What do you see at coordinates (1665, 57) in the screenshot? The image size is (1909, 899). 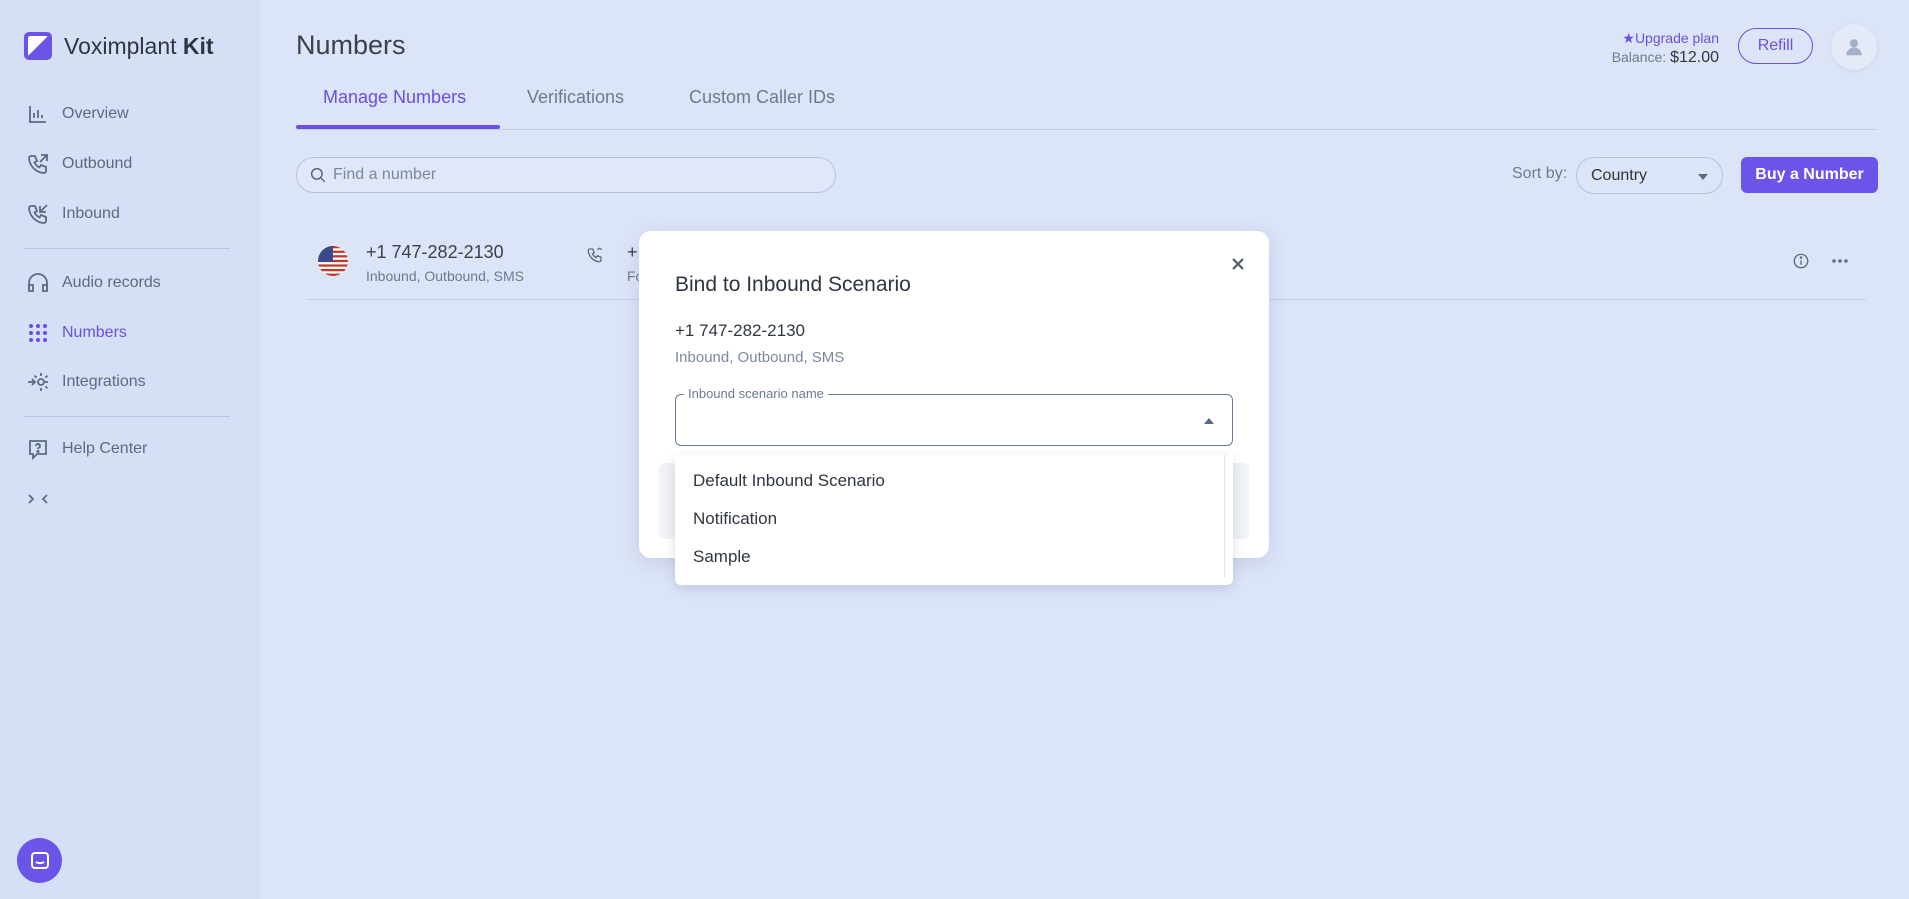 I see `balance: Balance: $12.00` at bounding box center [1665, 57].